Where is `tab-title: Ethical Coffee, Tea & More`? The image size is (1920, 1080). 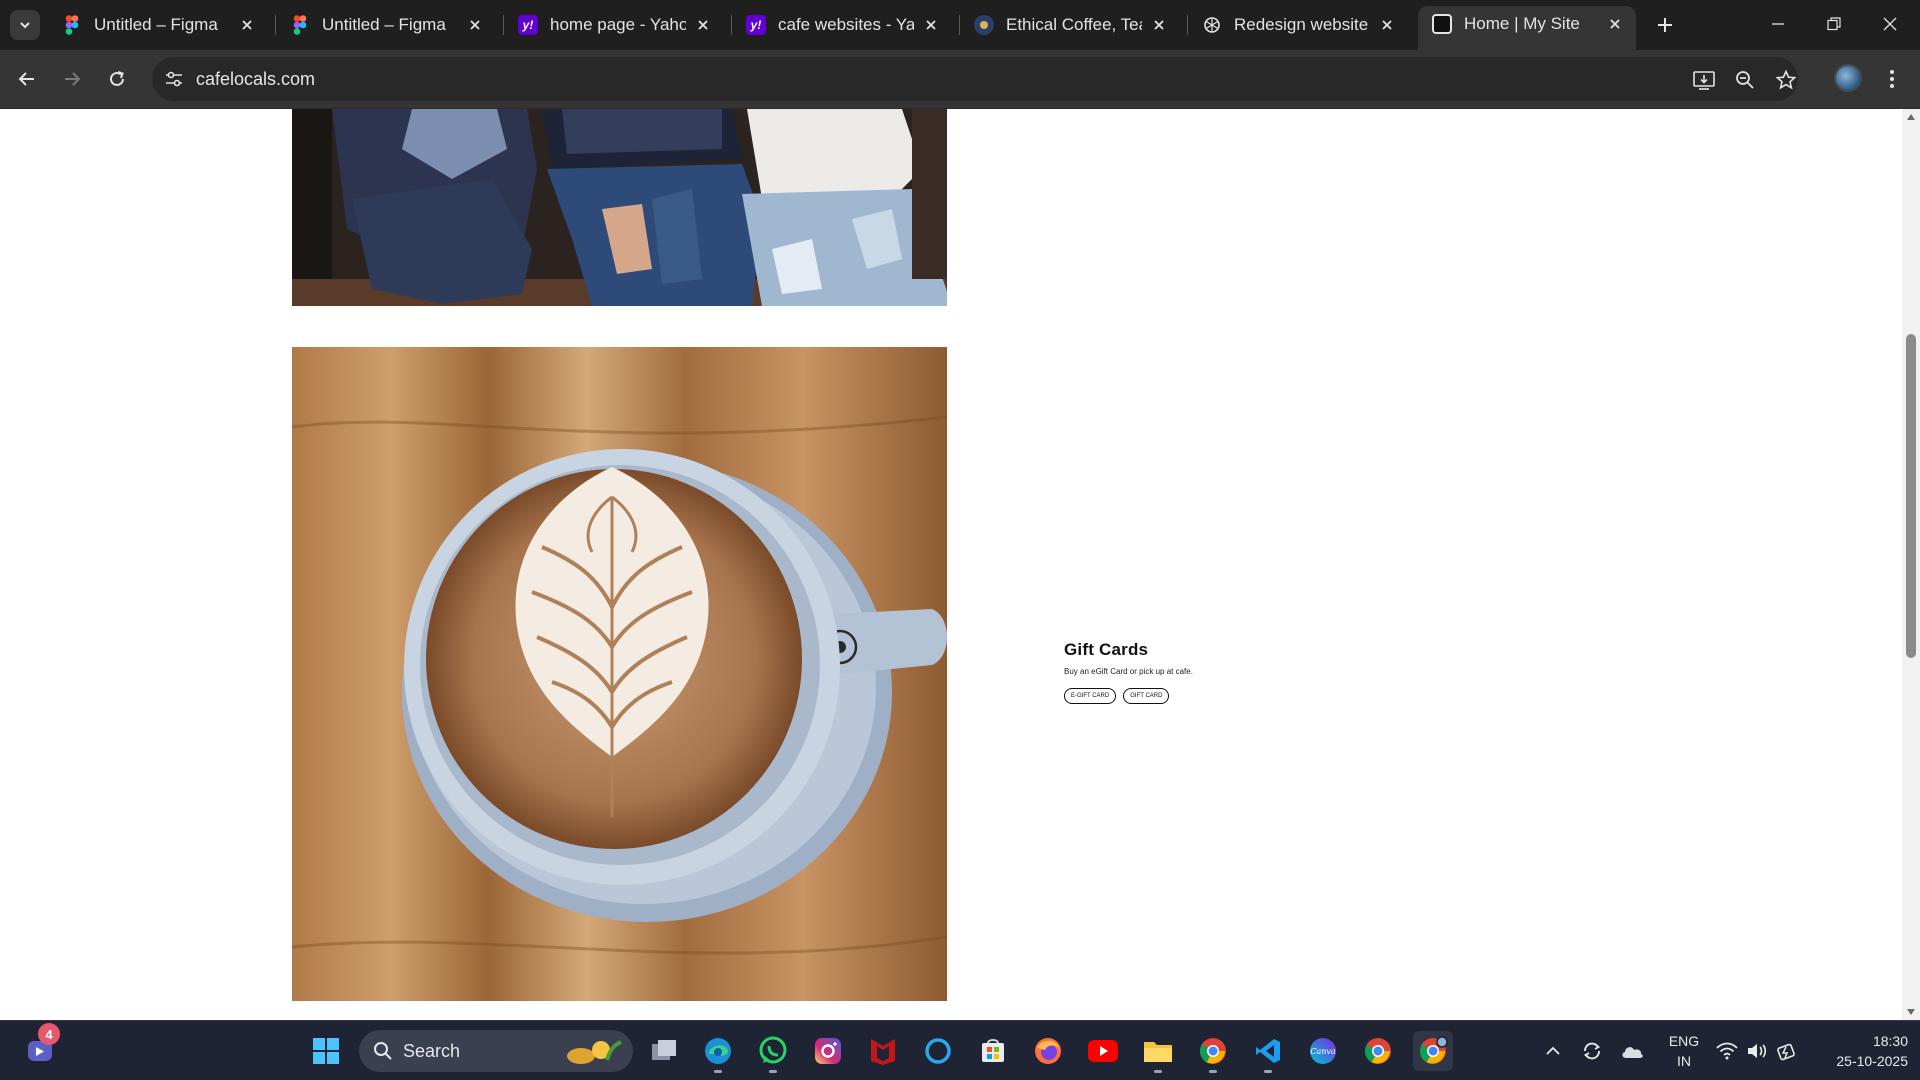
tab-title: Ethical Coffee, Tea & More is located at coordinates (1074, 24).